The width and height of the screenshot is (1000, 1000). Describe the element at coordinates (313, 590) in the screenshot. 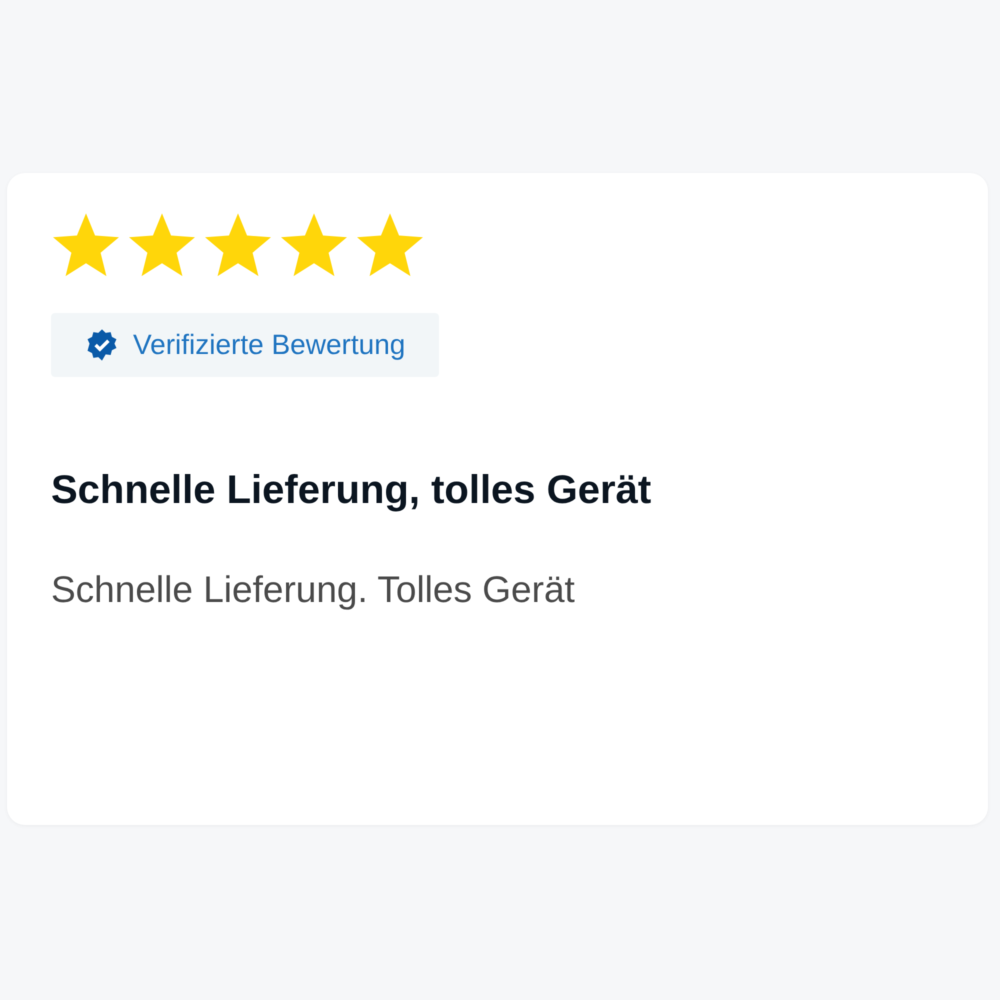

I see `review-text: Schnelle Lieferung. Tolles Gerät` at that location.